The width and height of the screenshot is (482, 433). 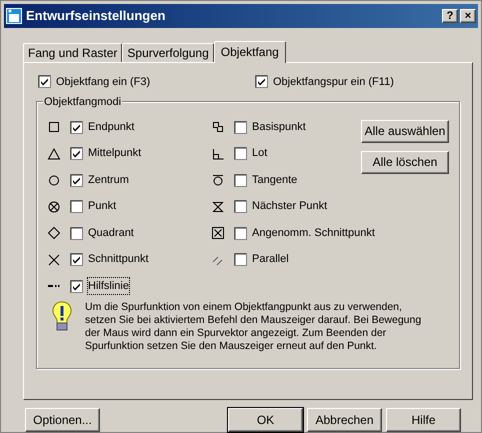 What do you see at coordinates (265, 420) in the screenshot?
I see `push-button: OK` at bounding box center [265, 420].